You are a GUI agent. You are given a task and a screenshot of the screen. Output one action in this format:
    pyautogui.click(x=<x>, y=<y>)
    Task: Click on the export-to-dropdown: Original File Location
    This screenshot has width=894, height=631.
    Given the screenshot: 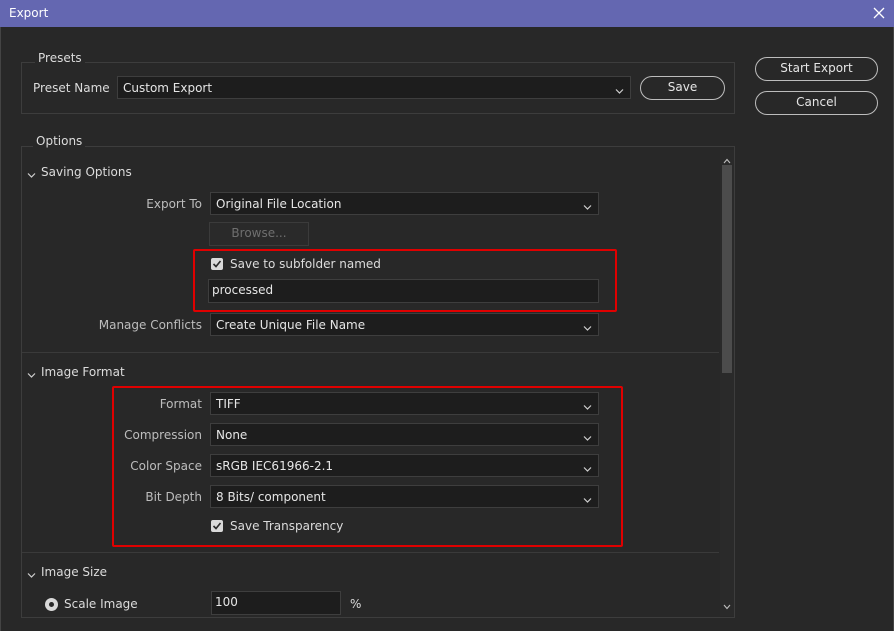 What is the action you would take?
    pyautogui.click(x=404, y=203)
    